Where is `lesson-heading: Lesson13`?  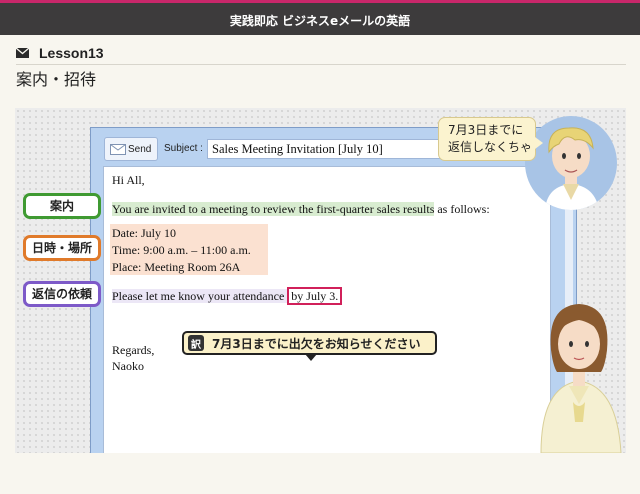 lesson-heading: Lesson13 is located at coordinates (60, 53).